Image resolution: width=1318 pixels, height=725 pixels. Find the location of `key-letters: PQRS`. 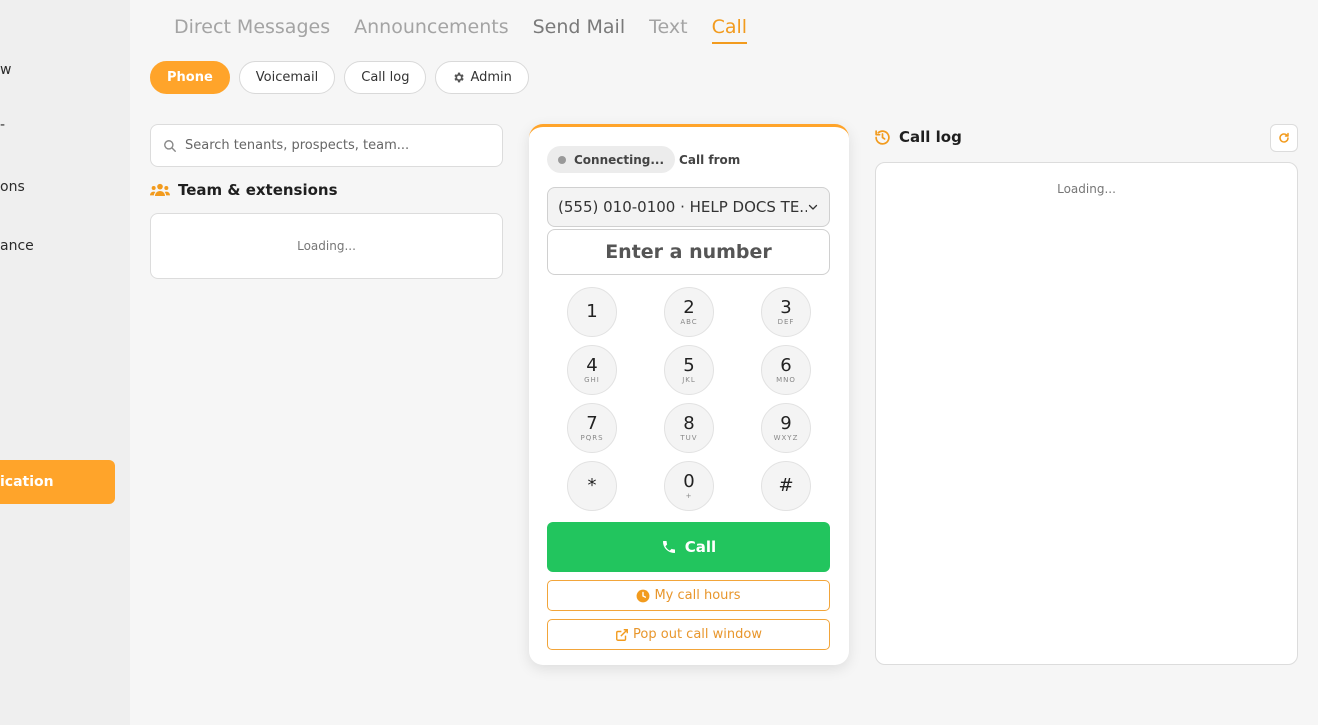

key-letters: PQRS is located at coordinates (592, 437).